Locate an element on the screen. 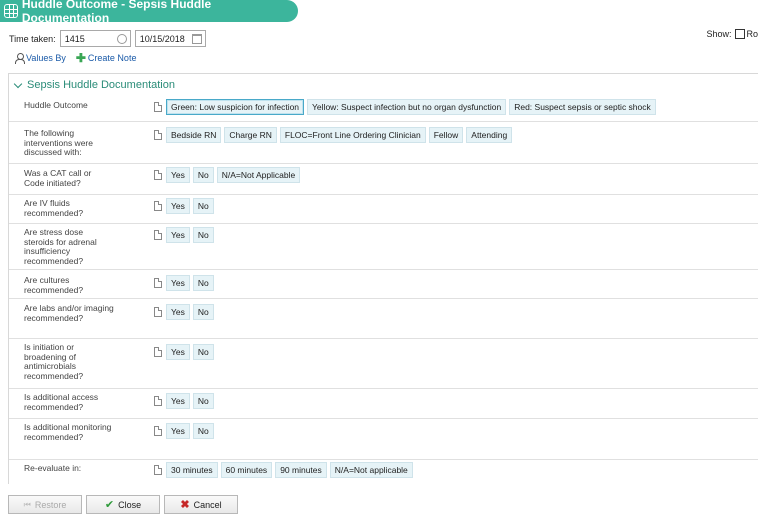  question-label: Are labs and/or imaging recommended? is located at coordinates (69, 313).